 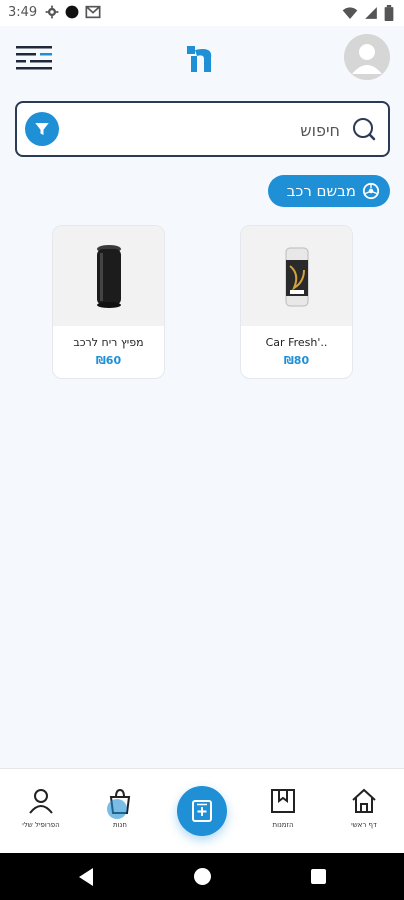 I want to click on app-logo, so click(x=200, y=59).